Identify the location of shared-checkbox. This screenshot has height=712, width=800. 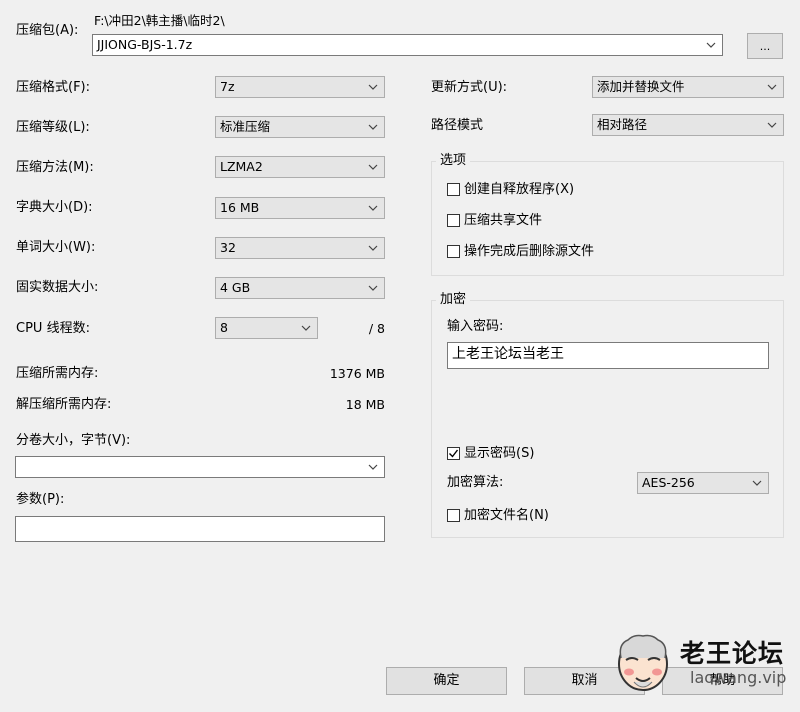
(453, 220).